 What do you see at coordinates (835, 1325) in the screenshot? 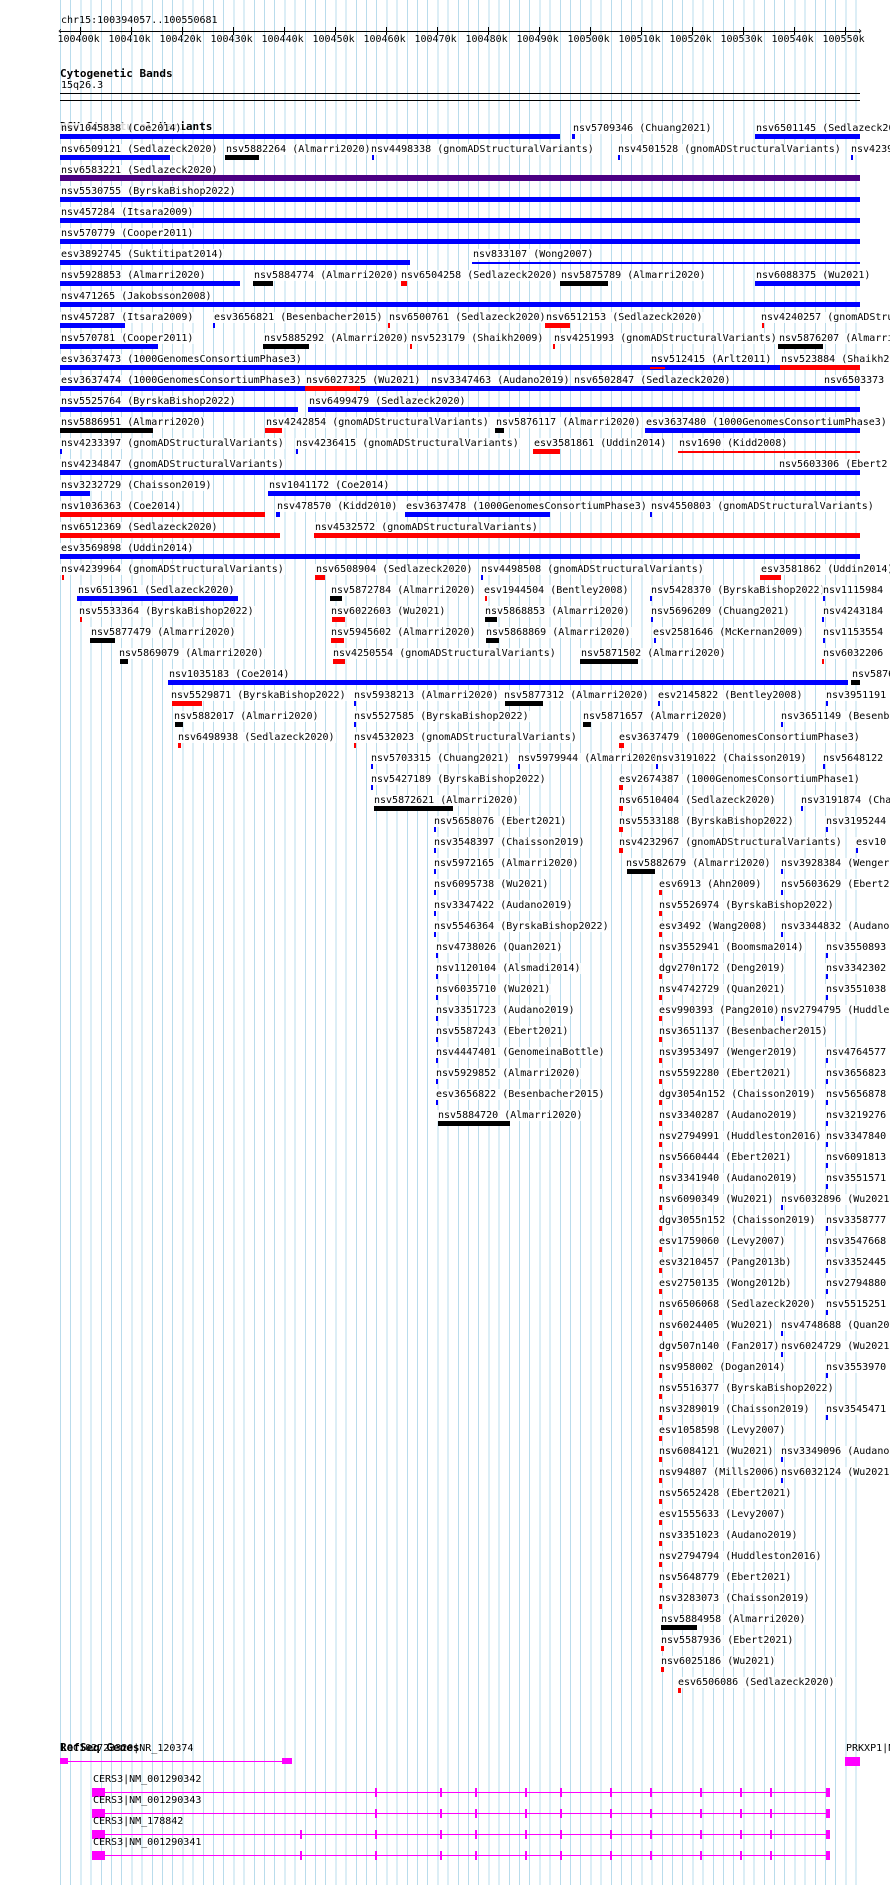
I see `sv-feature-label: nsv4748688 (Quan20` at bounding box center [835, 1325].